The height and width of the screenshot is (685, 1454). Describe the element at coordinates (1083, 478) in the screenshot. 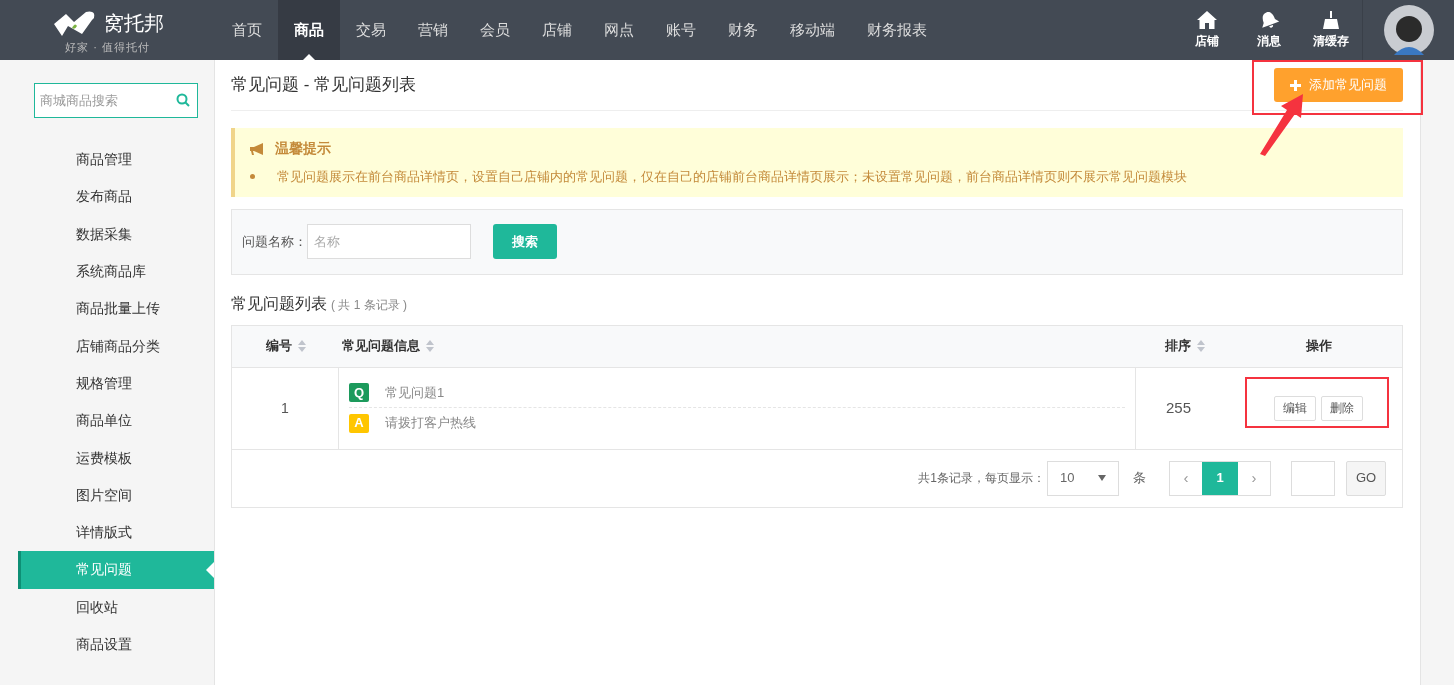

I see `page-size-select: 10` at that location.